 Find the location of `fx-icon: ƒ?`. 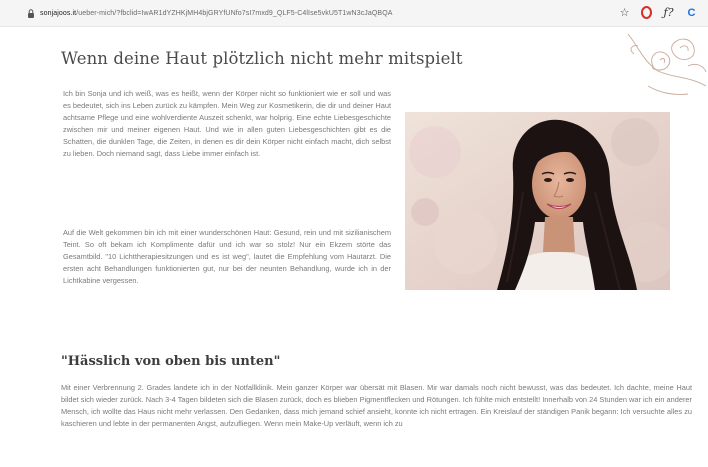

fx-icon: ƒ? is located at coordinates (668, 12).